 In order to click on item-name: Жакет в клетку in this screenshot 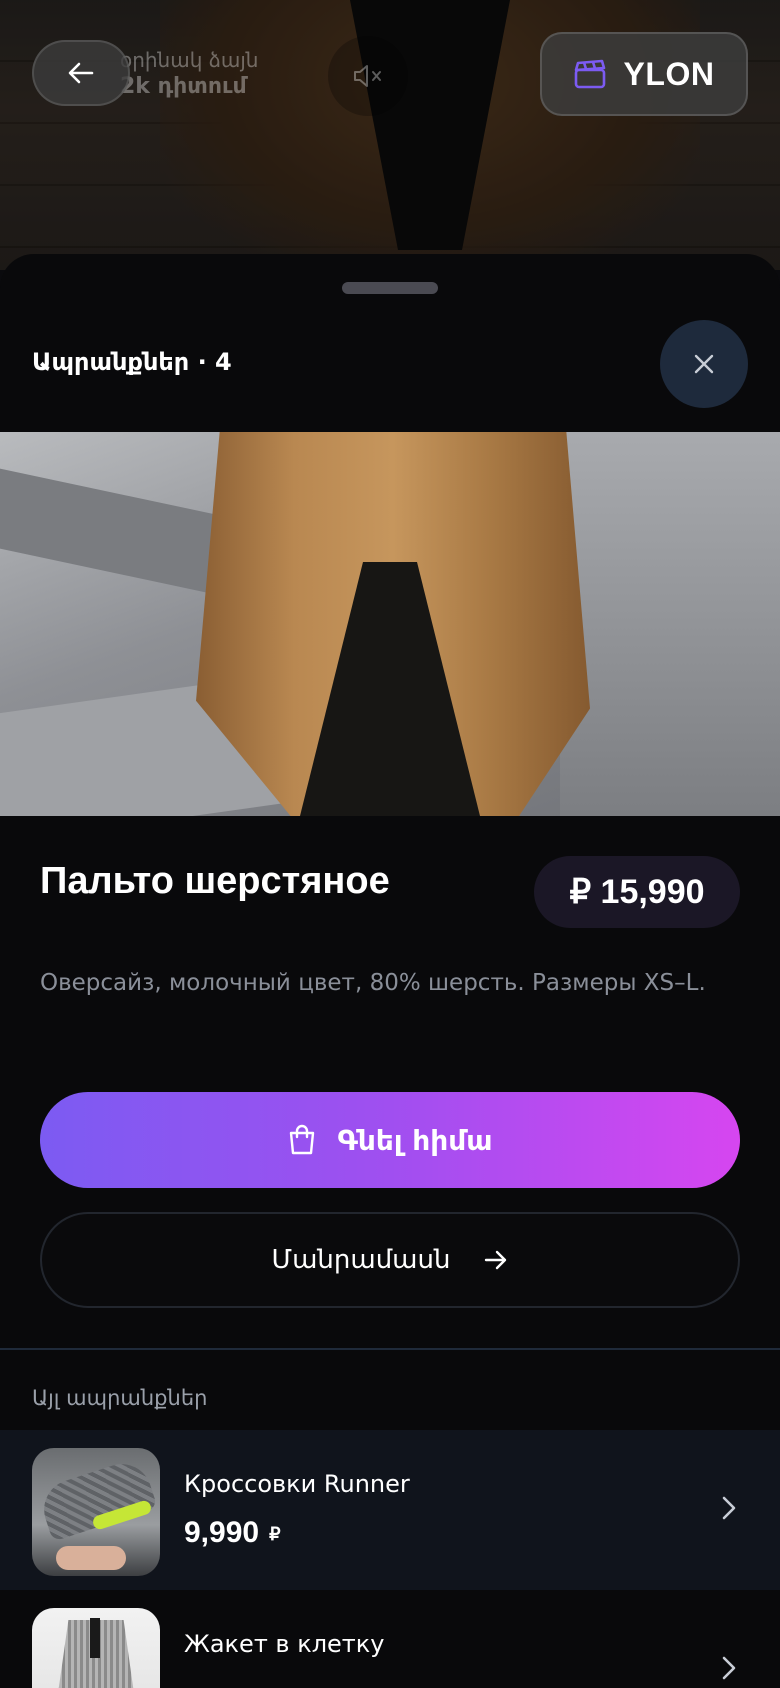, I will do `click(284, 1644)`.